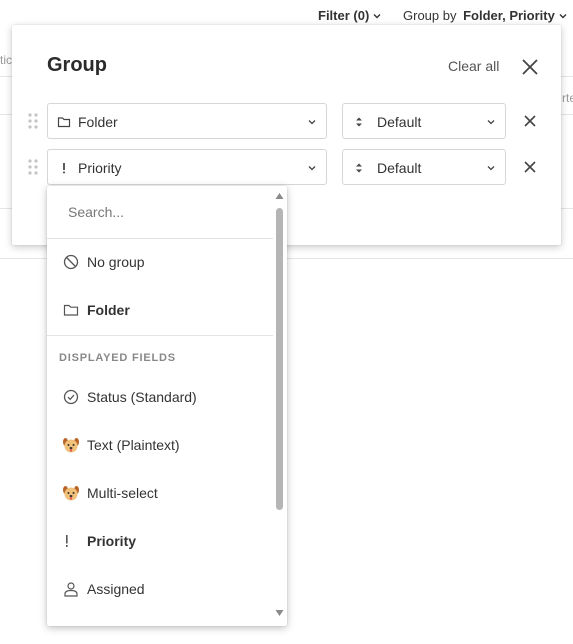 The width and height of the screenshot is (573, 644). What do you see at coordinates (117, 358) in the screenshot?
I see `section-label: DISPLAYED FIELDS` at bounding box center [117, 358].